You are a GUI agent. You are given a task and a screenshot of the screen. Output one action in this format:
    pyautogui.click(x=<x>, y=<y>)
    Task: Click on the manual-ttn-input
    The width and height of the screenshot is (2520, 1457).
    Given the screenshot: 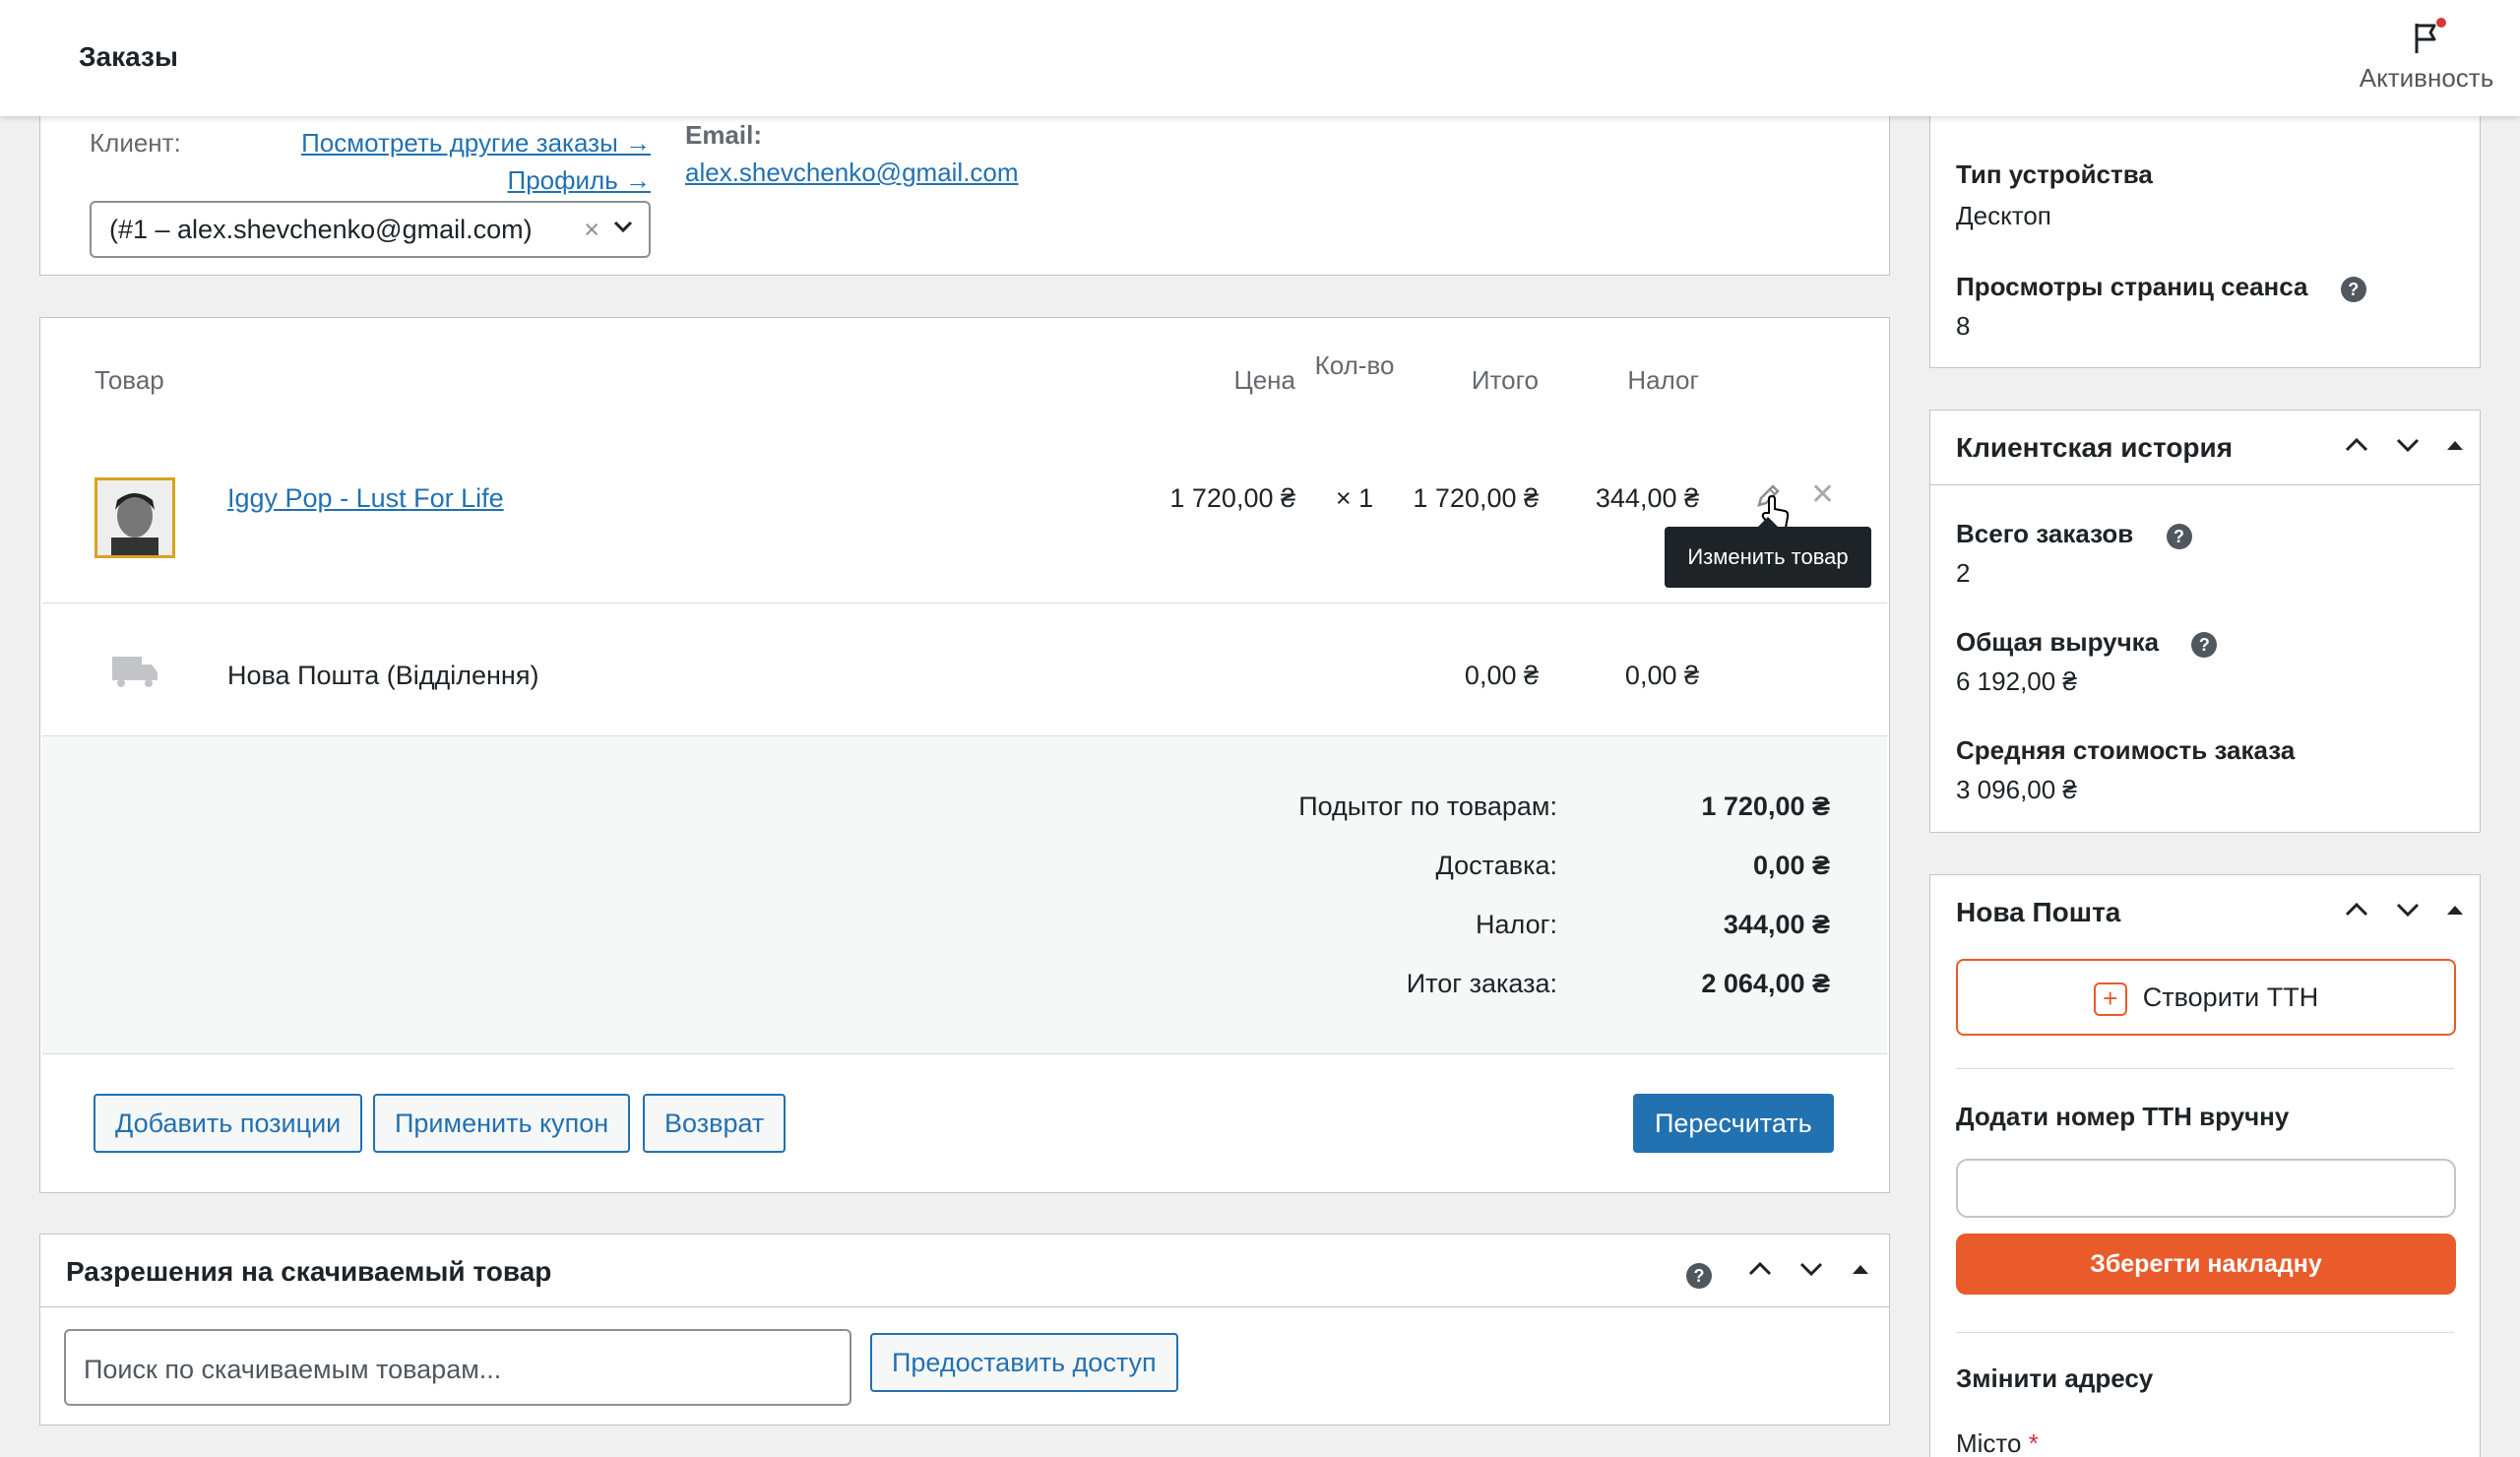 What is the action you would take?
    pyautogui.click(x=2206, y=1188)
    